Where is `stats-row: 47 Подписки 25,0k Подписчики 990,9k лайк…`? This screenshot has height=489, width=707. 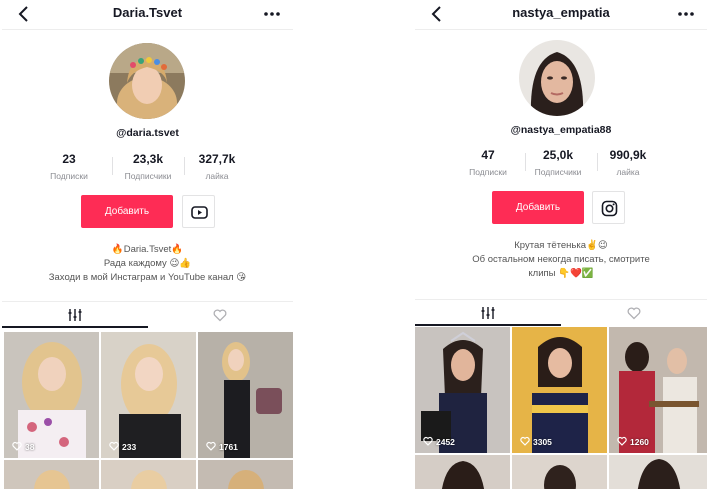 stats-row: 47 Подписки 25,0k Подписчики 990,9k лайк… is located at coordinates (561, 166).